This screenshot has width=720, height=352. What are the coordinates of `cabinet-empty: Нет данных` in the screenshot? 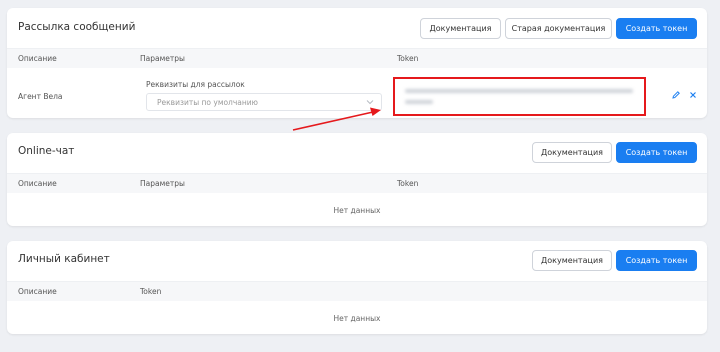 It's located at (357, 318).